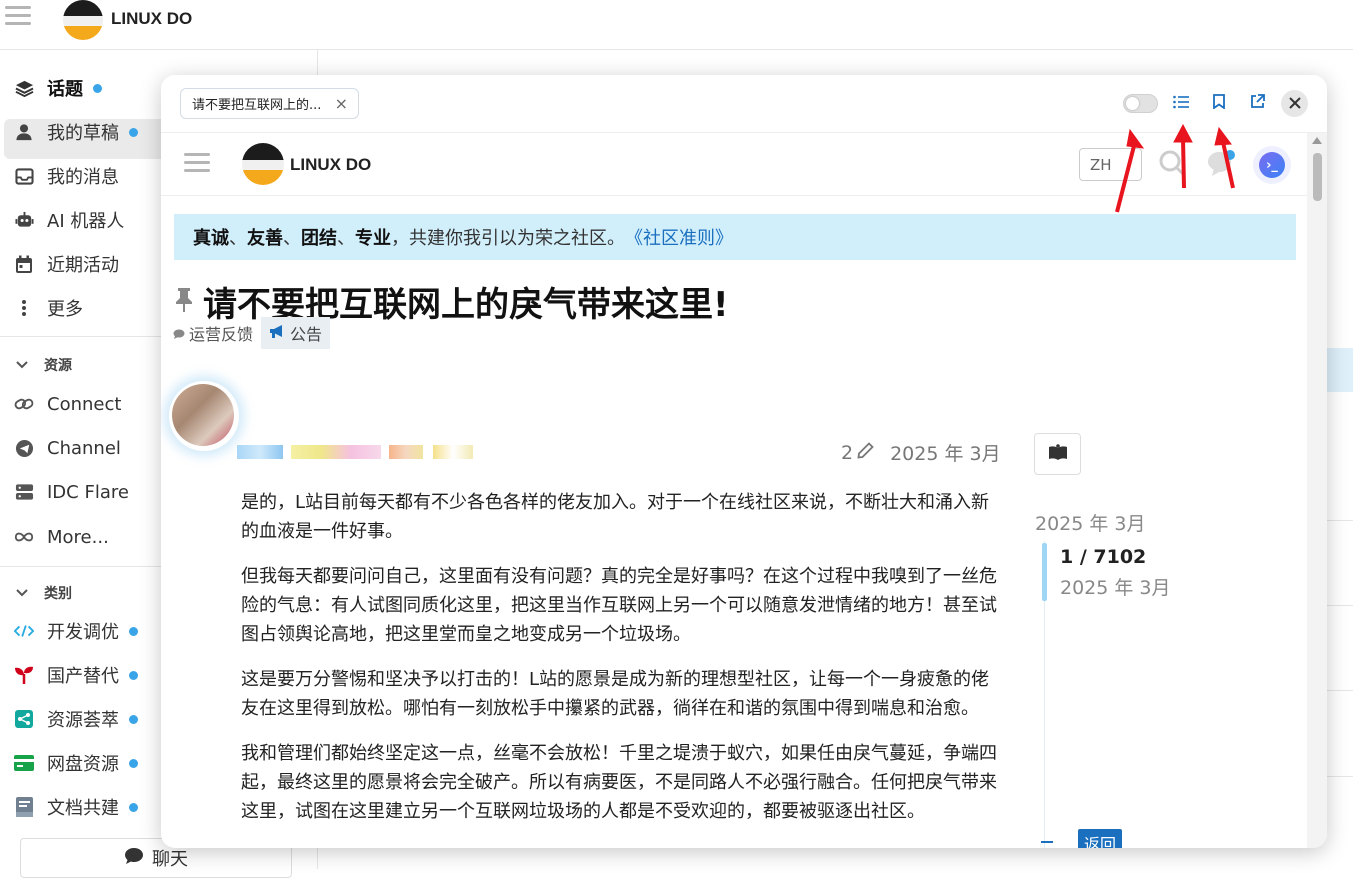 The width and height of the screenshot is (1353, 878). I want to click on pin-icon, so click(184, 302).